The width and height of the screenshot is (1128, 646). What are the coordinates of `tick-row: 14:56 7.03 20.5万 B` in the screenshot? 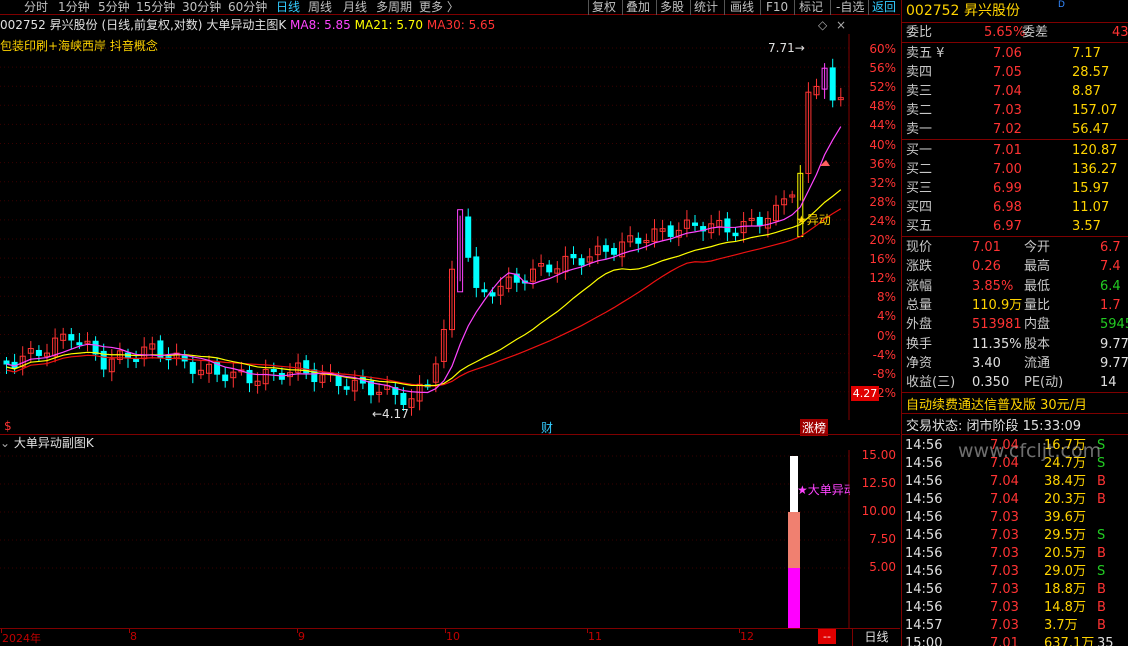 It's located at (1015, 553).